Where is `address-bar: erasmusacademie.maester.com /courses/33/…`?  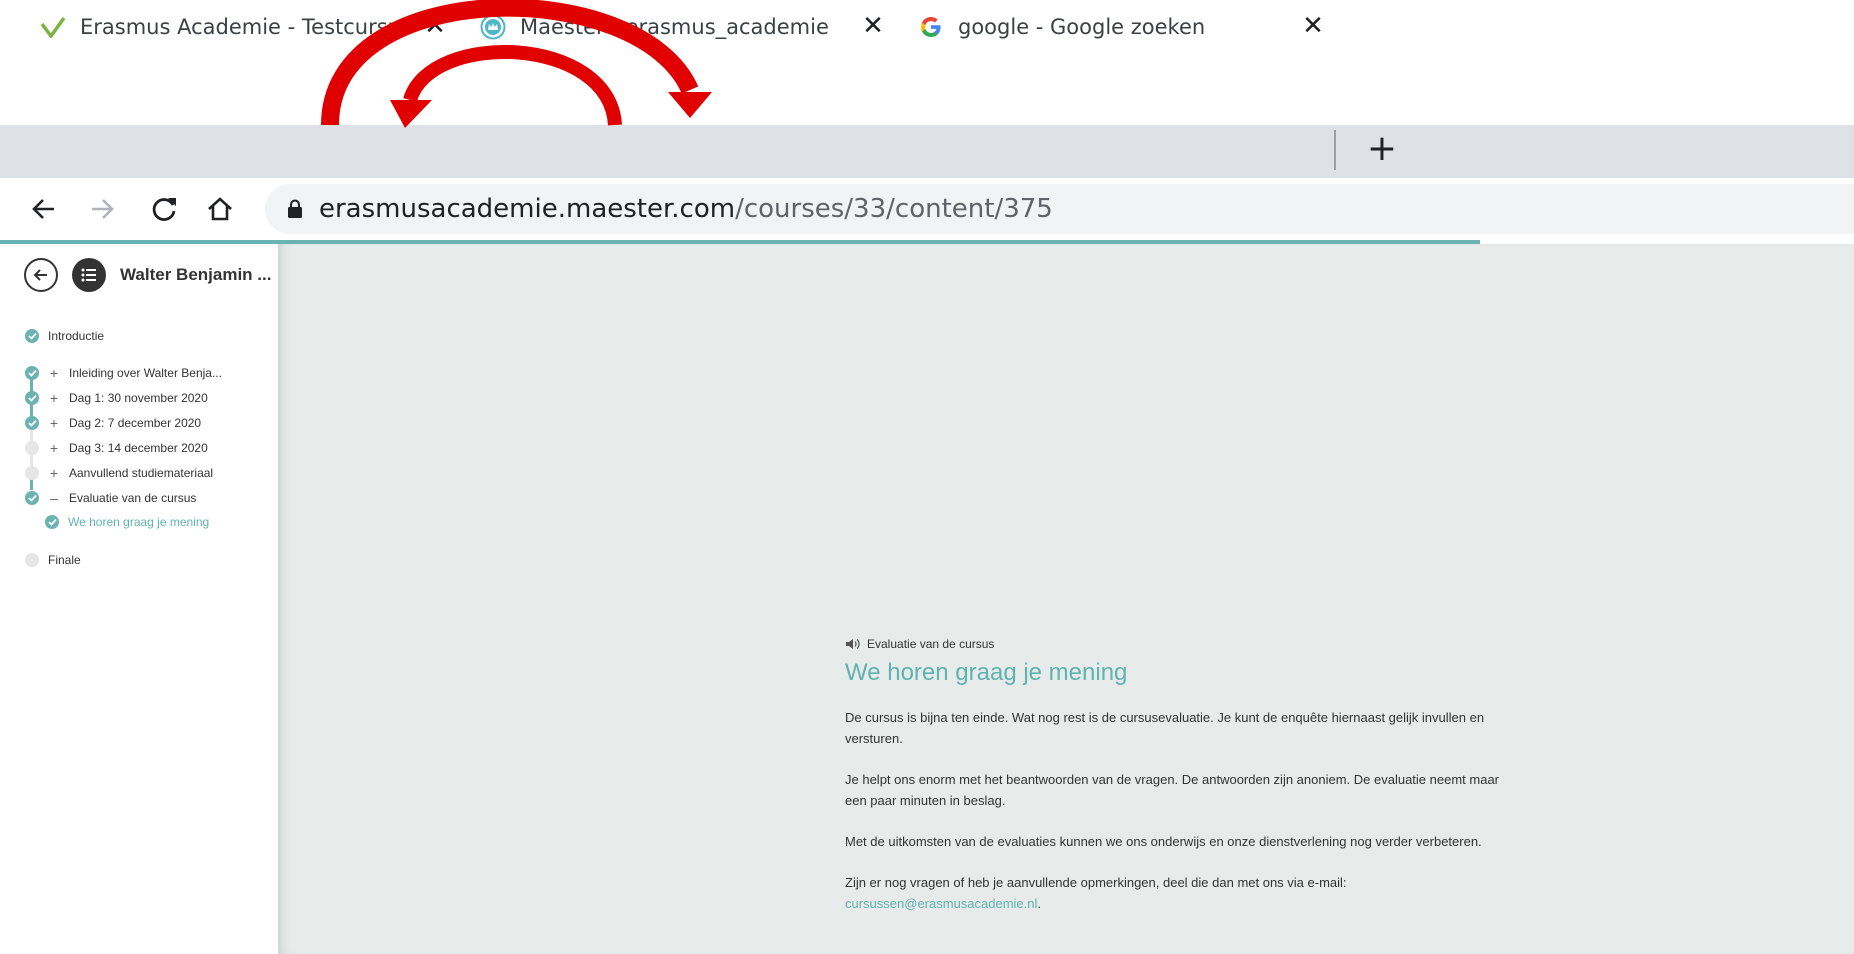
address-bar: erasmusacademie.maester.com /courses/33/… is located at coordinates (1059, 209).